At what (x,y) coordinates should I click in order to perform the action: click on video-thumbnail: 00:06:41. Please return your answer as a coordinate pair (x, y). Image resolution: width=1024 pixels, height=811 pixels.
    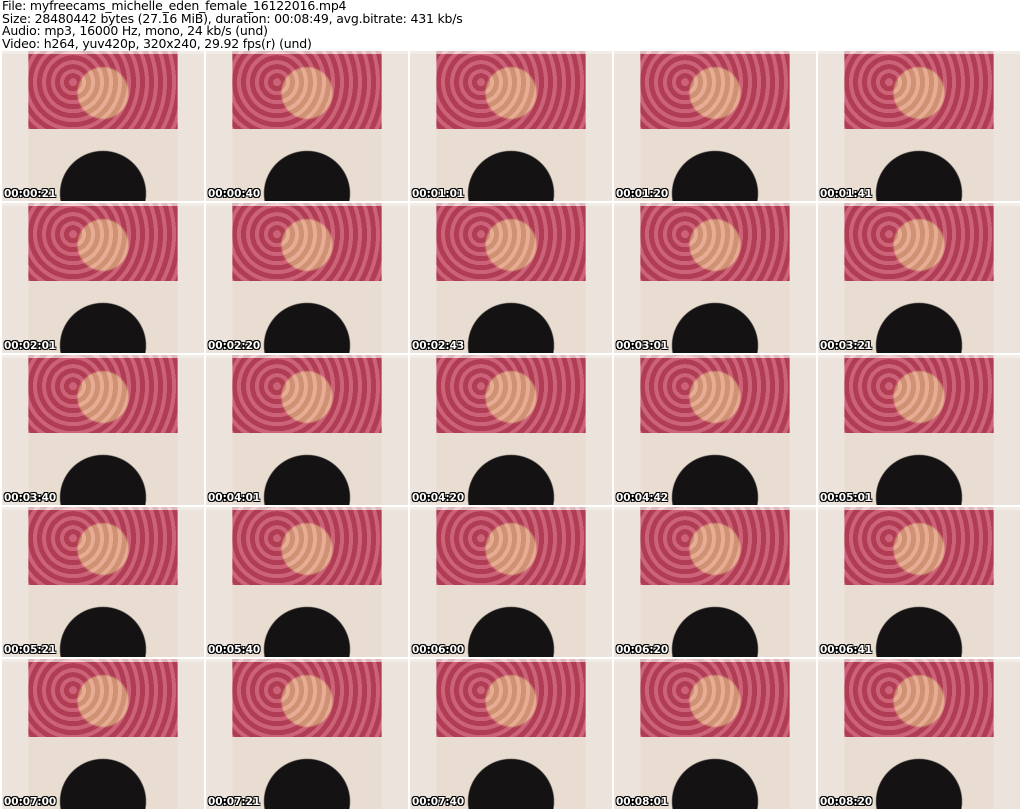
    Looking at the image, I should click on (919, 582).